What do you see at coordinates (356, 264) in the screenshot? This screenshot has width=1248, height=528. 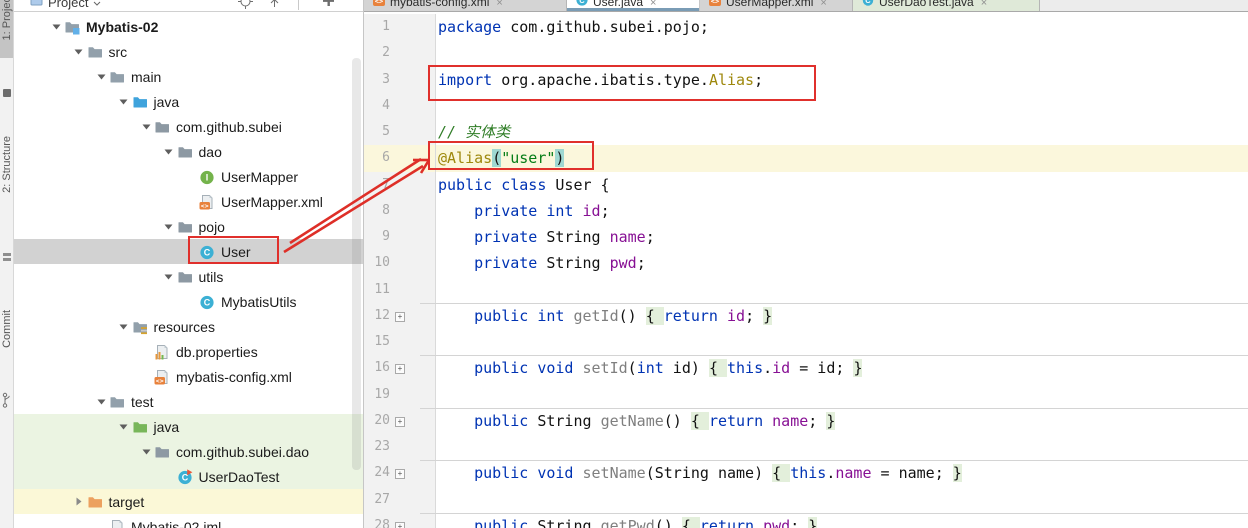 I see `tree-scrollbar` at bounding box center [356, 264].